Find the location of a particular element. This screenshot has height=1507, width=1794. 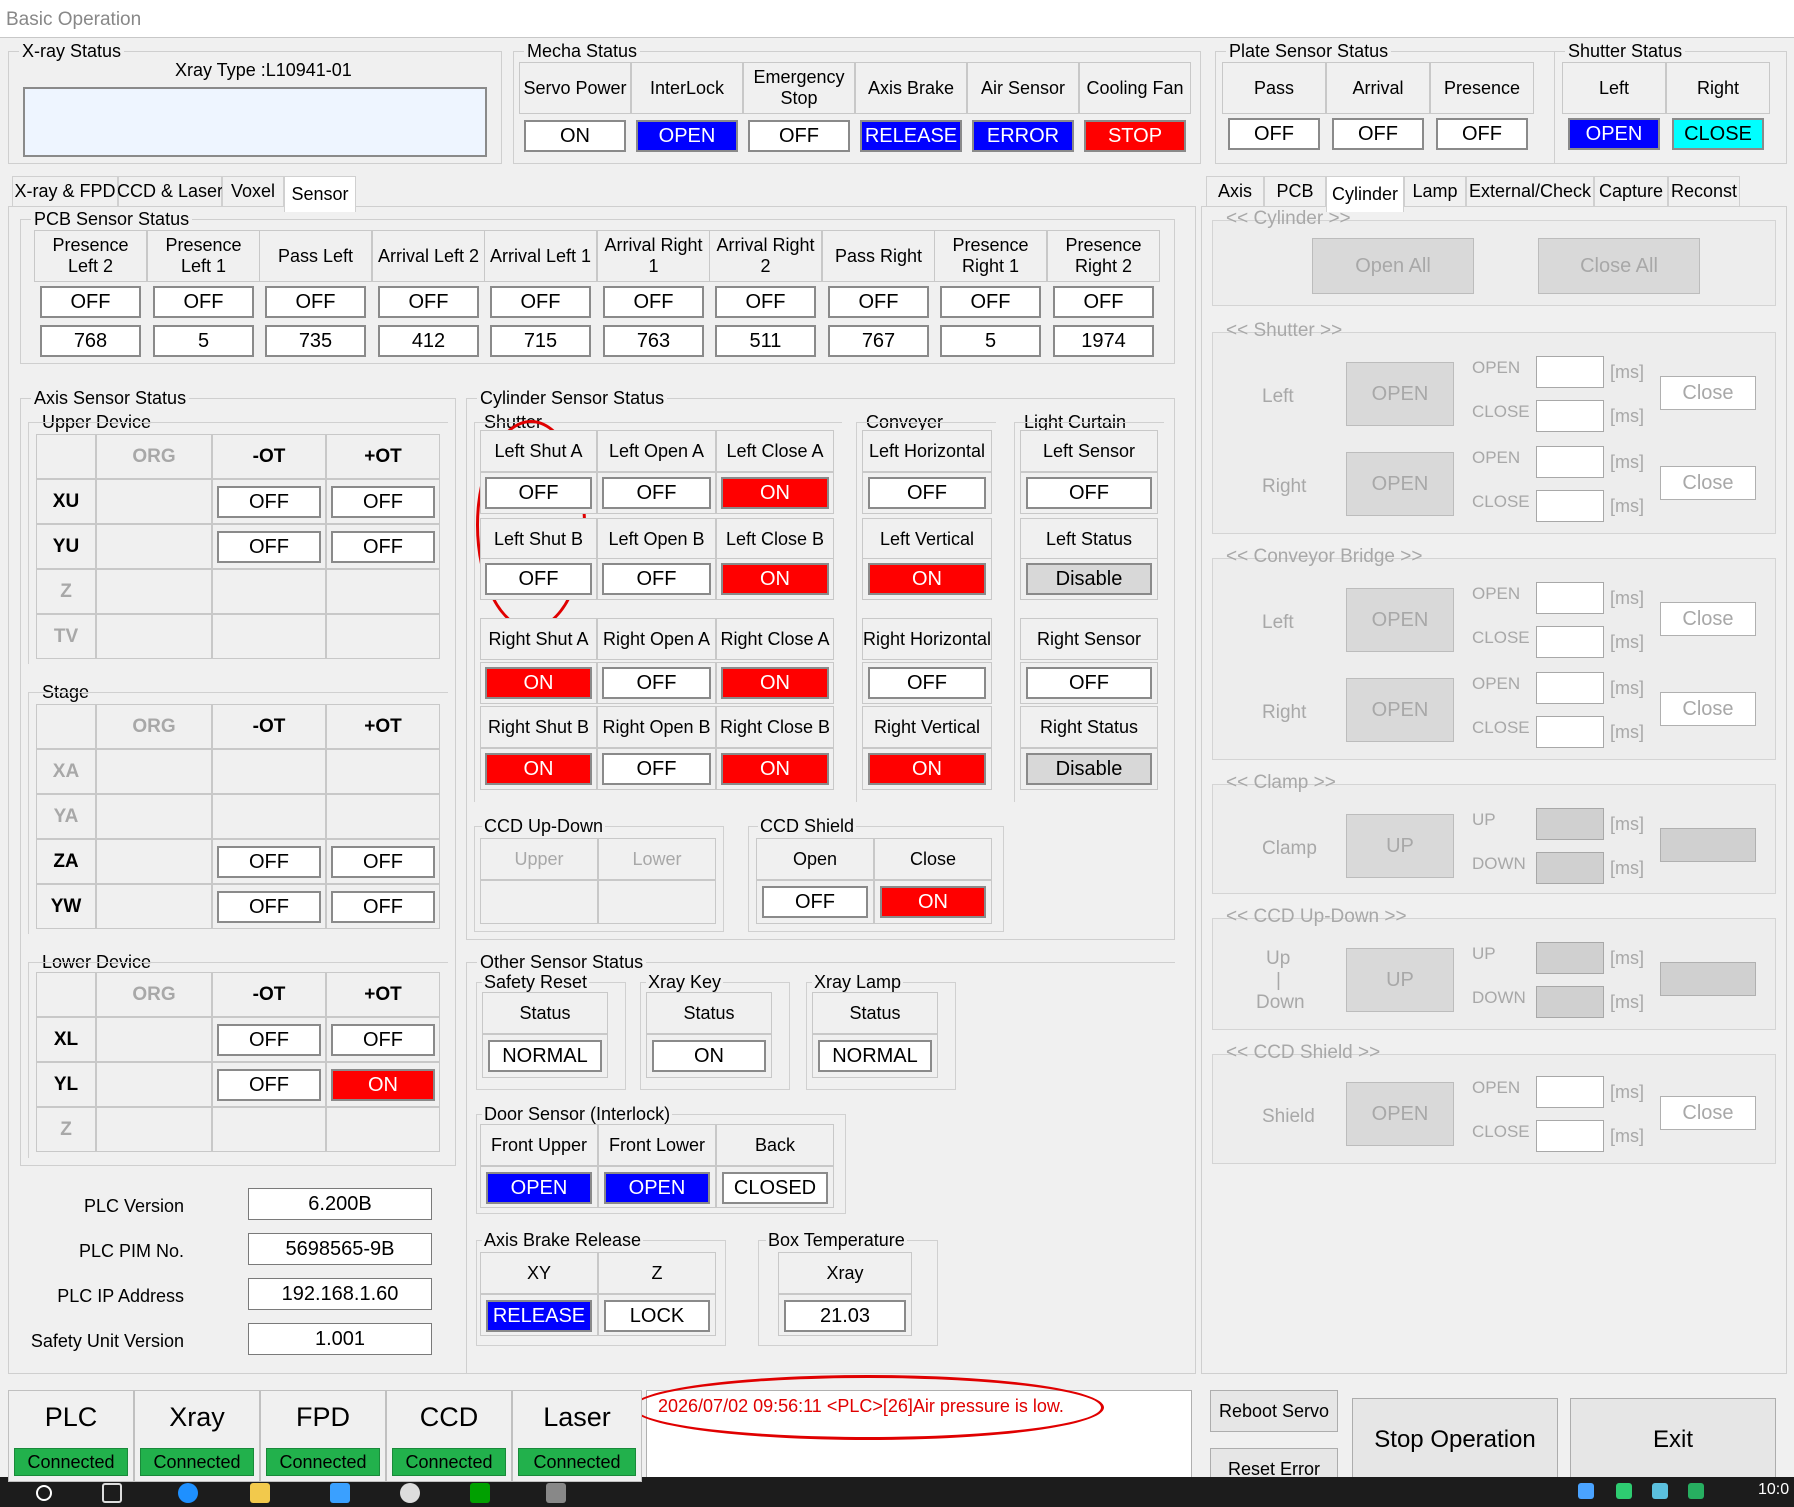

chrome-icon is located at coordinates (410, 1493).